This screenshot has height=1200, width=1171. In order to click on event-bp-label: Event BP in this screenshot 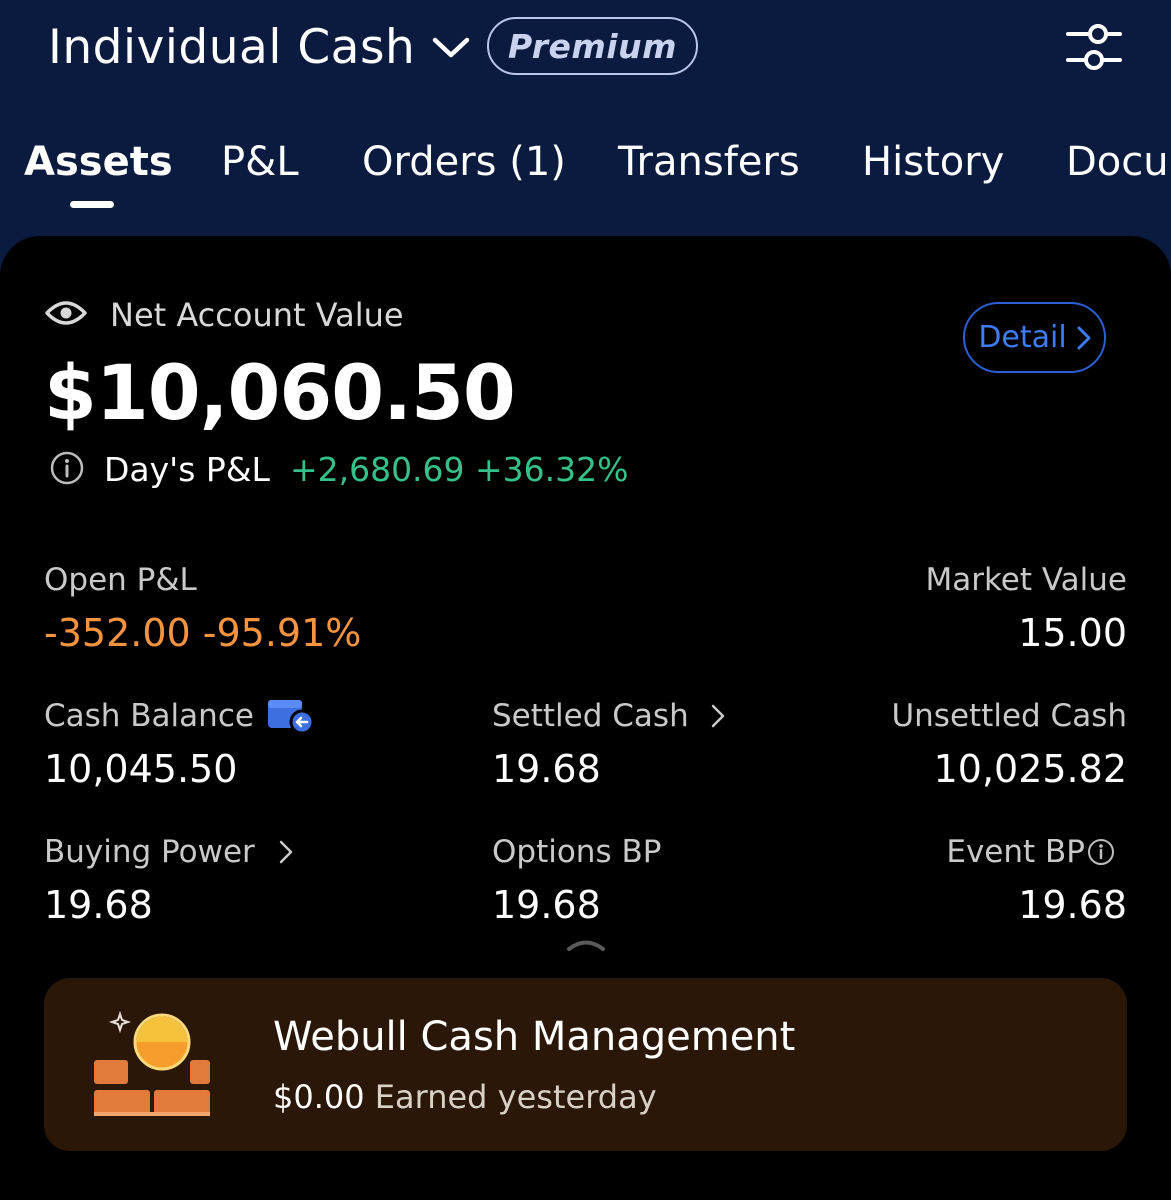, I will do `click(1015, 852)`.